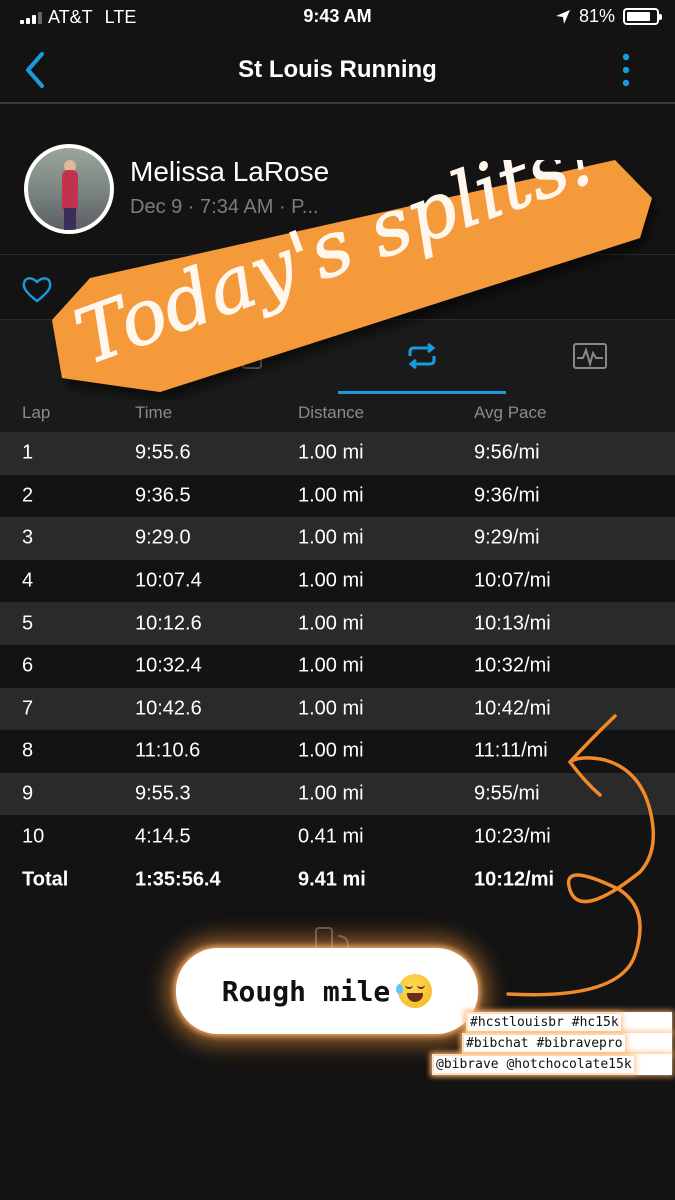  What do you see at coordinates (45, 879) in the screenshot?
I see `total-label: Total` at bounding box center [45, 879].